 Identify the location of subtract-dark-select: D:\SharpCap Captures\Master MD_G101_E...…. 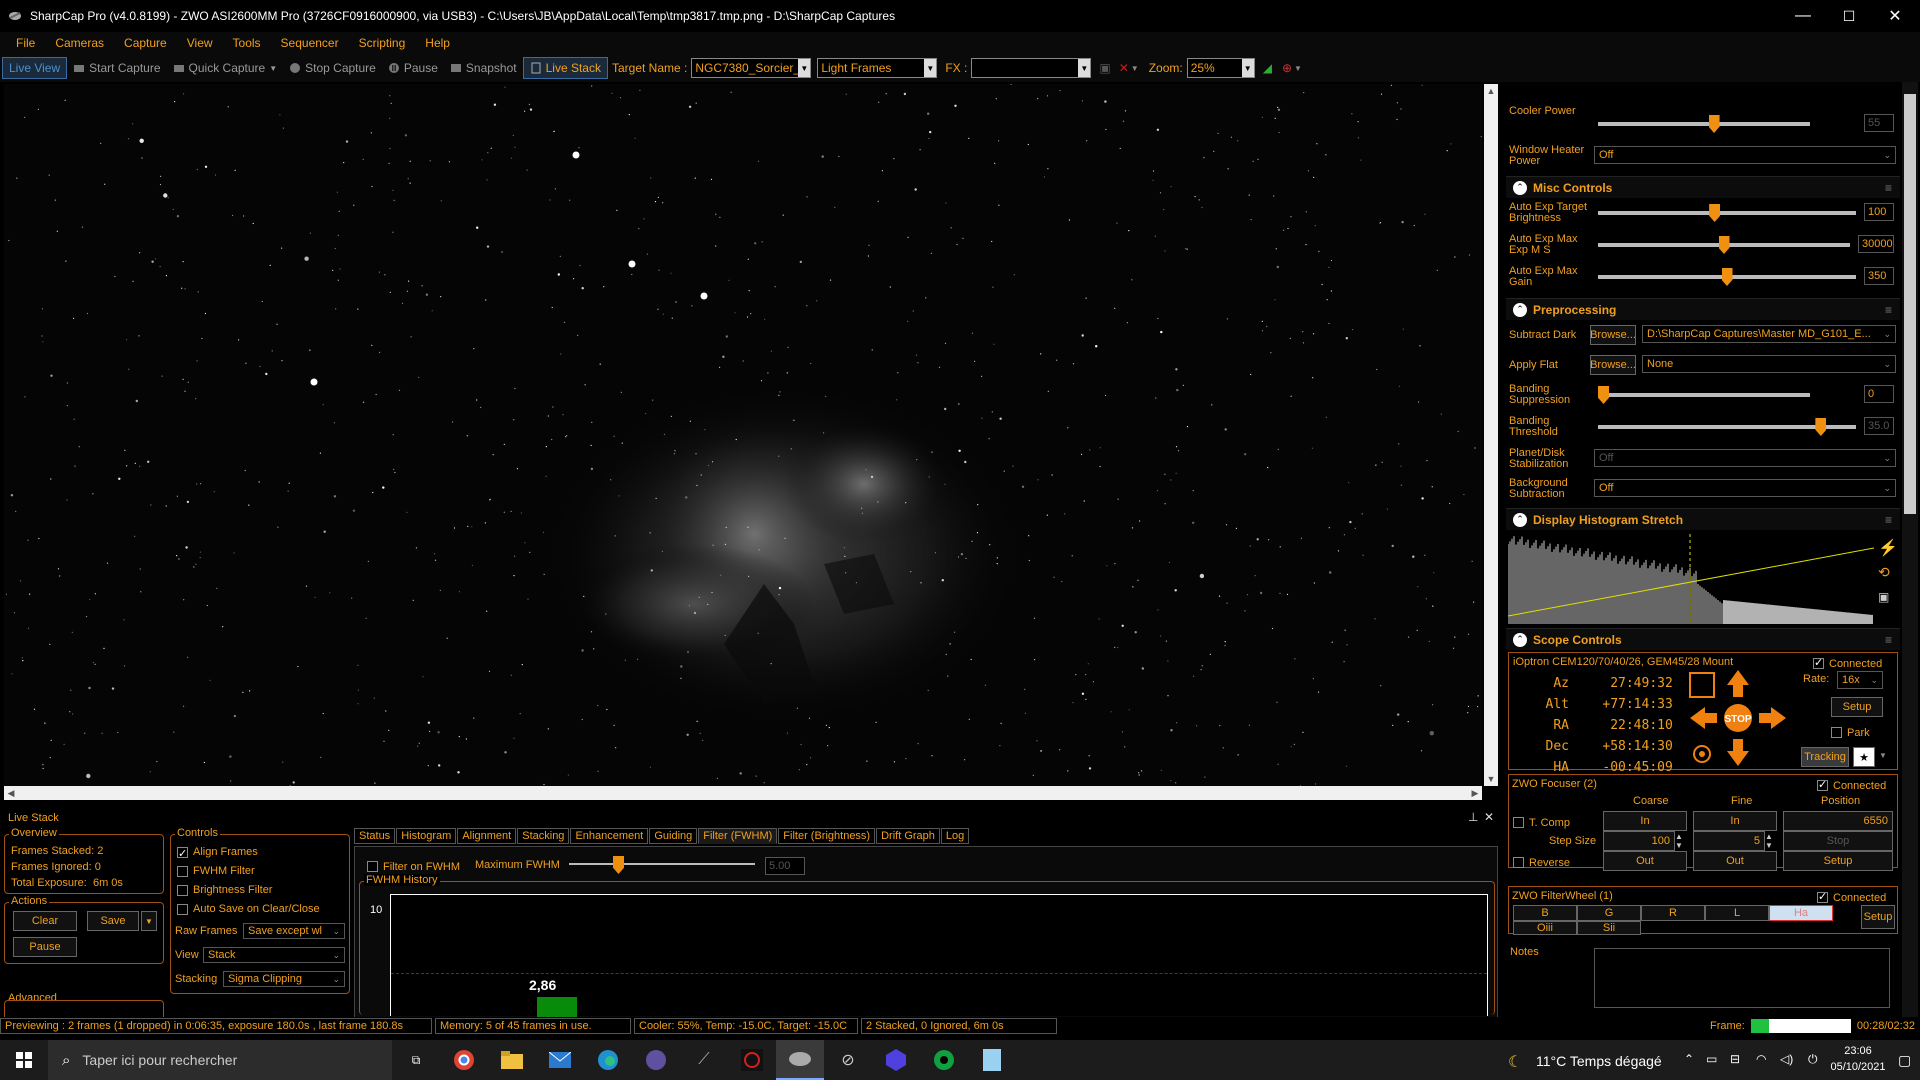
(1769, 334).